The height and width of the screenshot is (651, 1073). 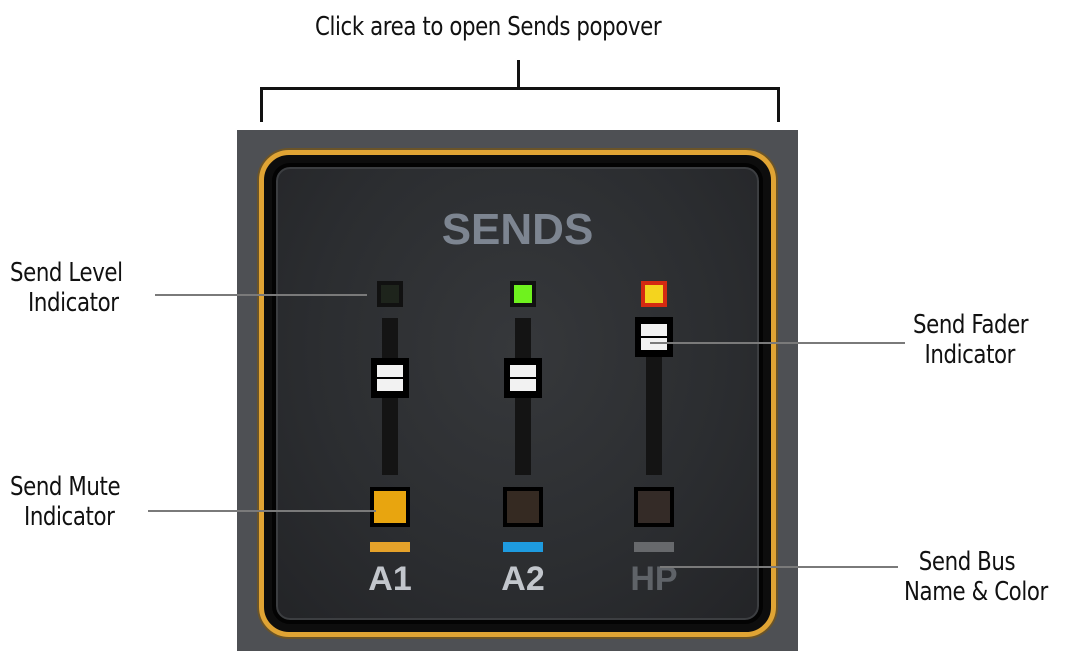 What do you see at coordinates (520, 104) in the screenshot?
I see `click-area-bracket` at bounding box center [520, 104].